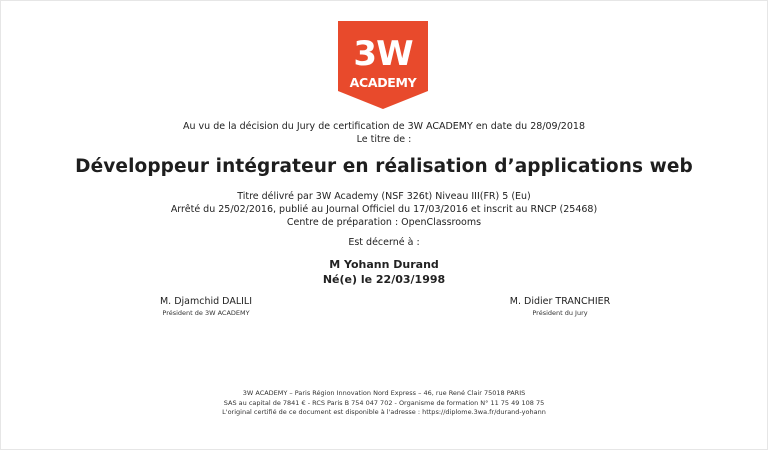 The width and height of the screenshot is (768, 450). What do you see at coordinates (384, 264) in the screenshot?
I see `recipient-name: M Yohann Durand` at bounding box center [384, 264].